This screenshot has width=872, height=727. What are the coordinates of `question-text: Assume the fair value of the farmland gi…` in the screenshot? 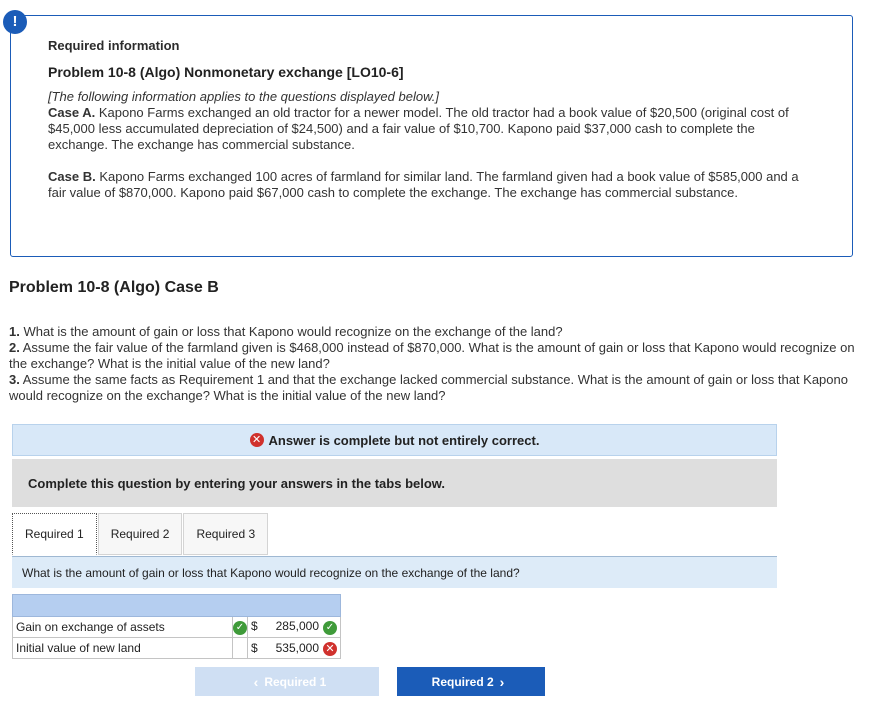 It's located at (432, 355).